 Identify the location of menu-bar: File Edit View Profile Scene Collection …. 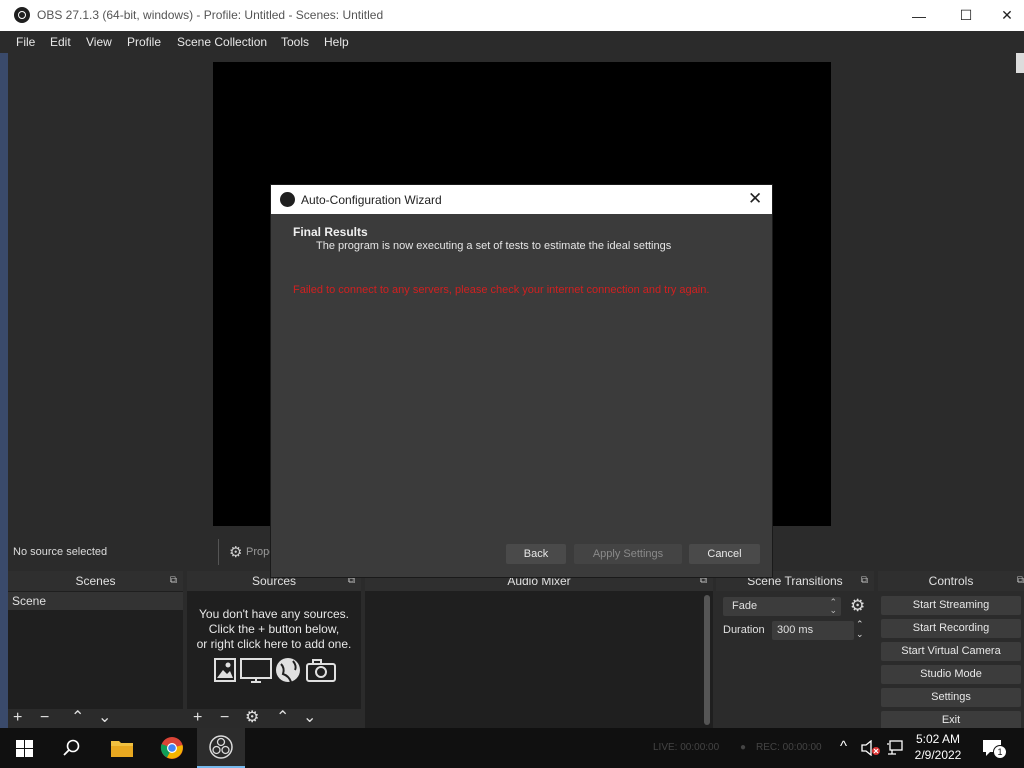
(512, 42).